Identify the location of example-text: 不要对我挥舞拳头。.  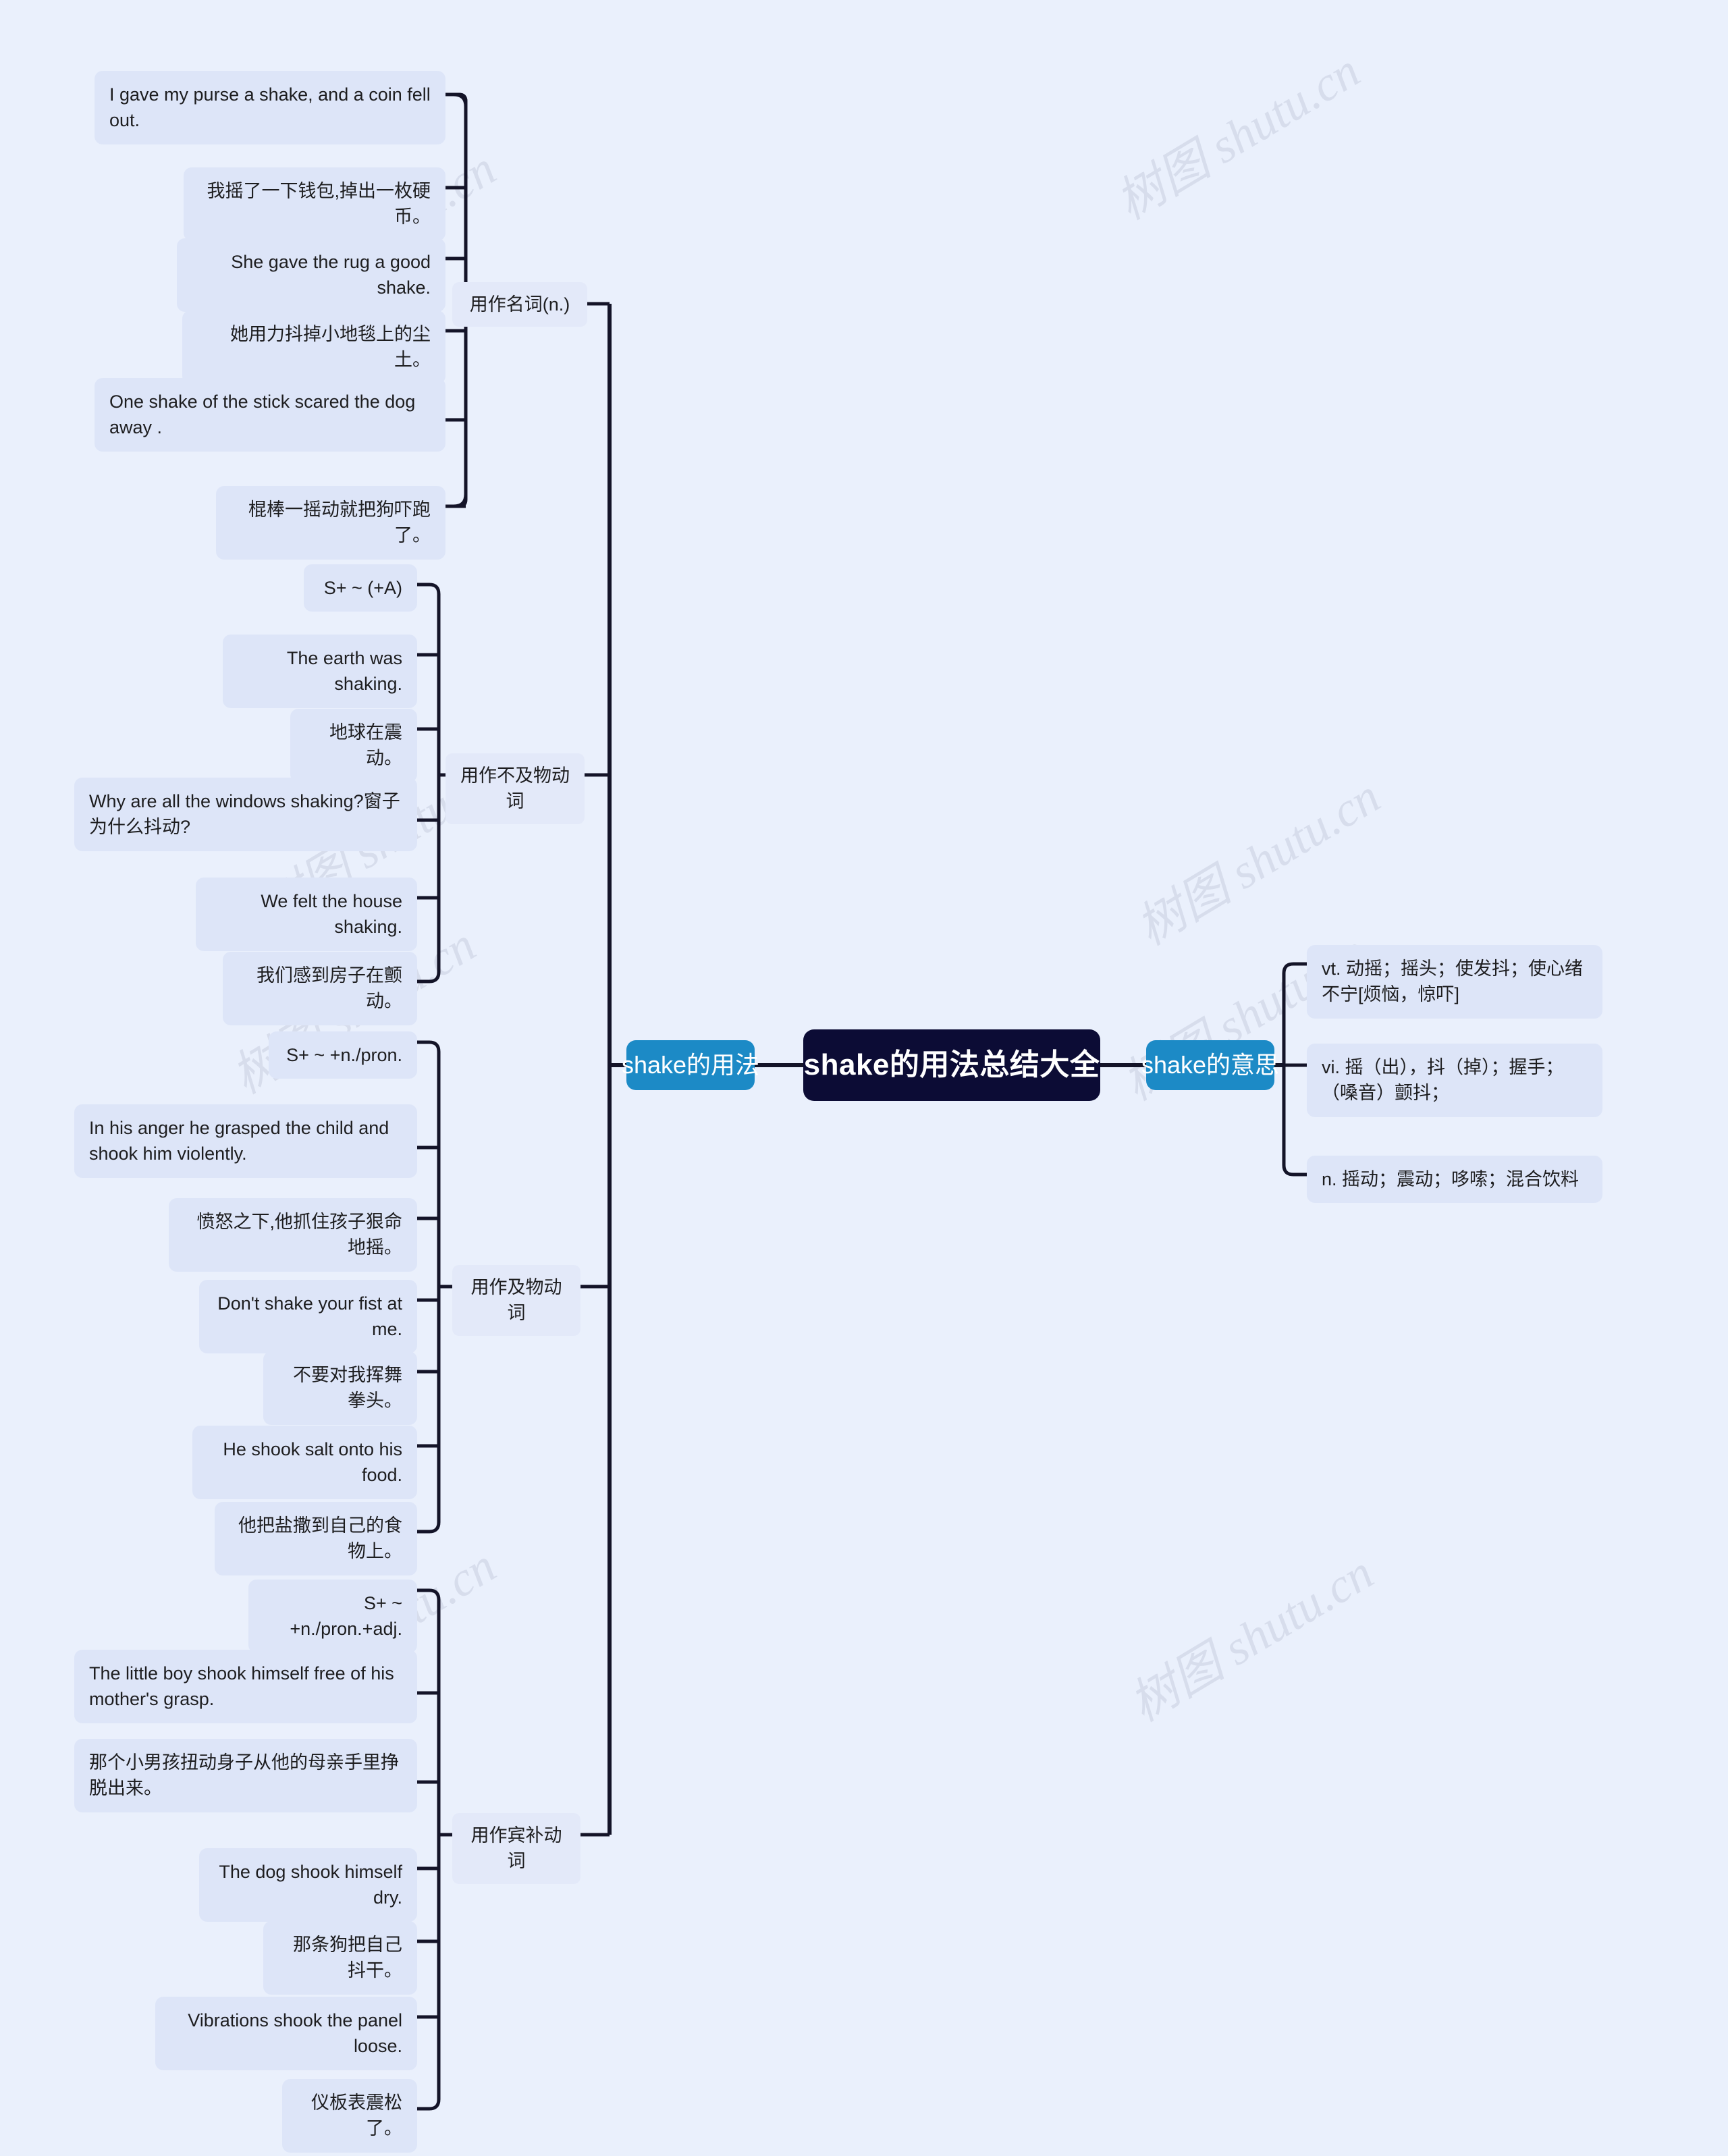
(347, 1388).